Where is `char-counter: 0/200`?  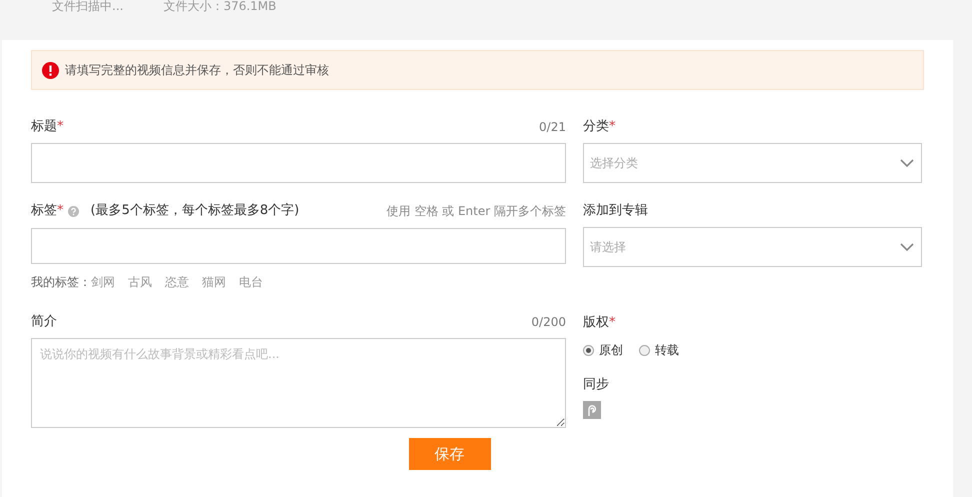
char-counter: 0/200 is located at coordinates (548, 322).